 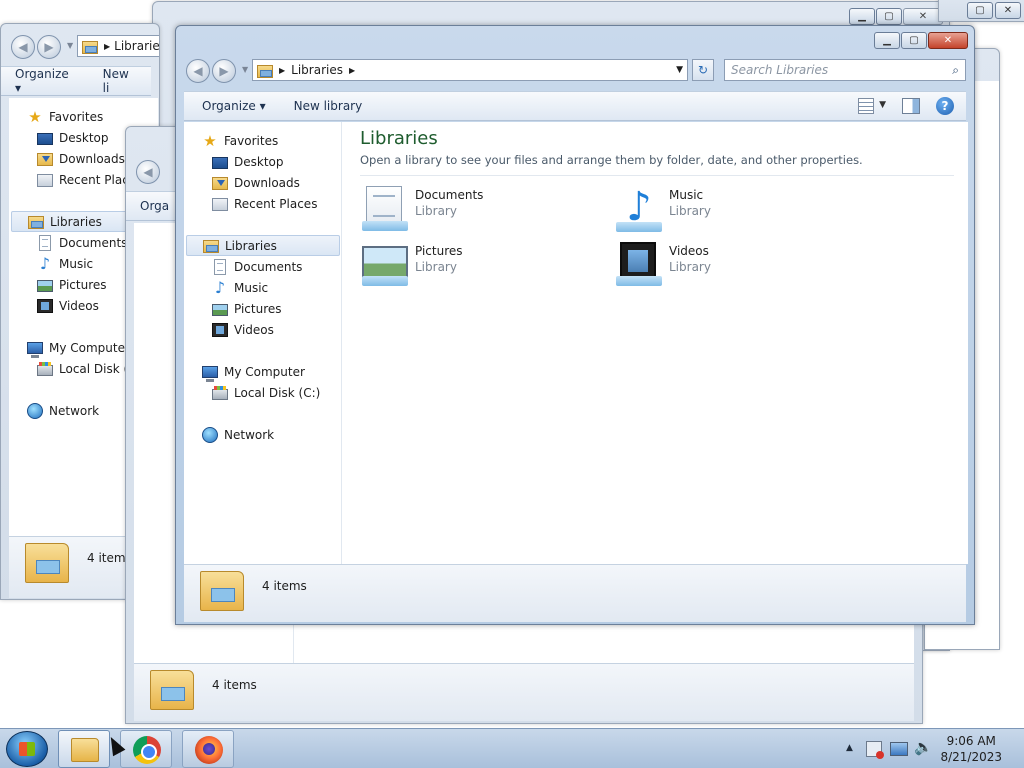 I want to click on caption-buttons: ▁ ▢ ✕, so click(x=921, y=40).